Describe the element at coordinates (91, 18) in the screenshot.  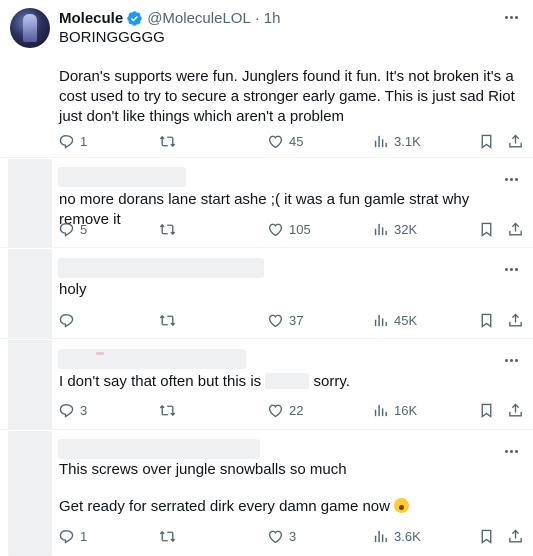
I see `author-name: Molecule` at that location.